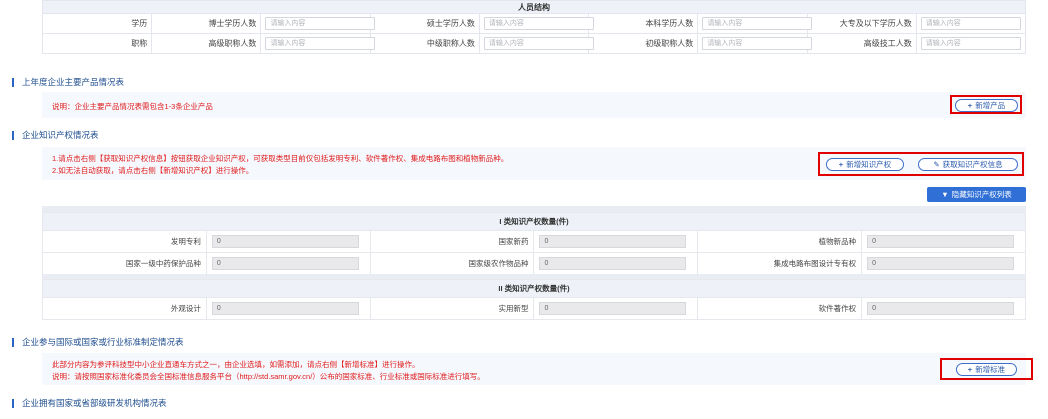 This screenshot has width=1048, height=419. Describe the element at coordinates (132, 106) in the screenshot. I see `products-note: 说明：企业主要产品情况表需包含1-3条企业产品` at that location.